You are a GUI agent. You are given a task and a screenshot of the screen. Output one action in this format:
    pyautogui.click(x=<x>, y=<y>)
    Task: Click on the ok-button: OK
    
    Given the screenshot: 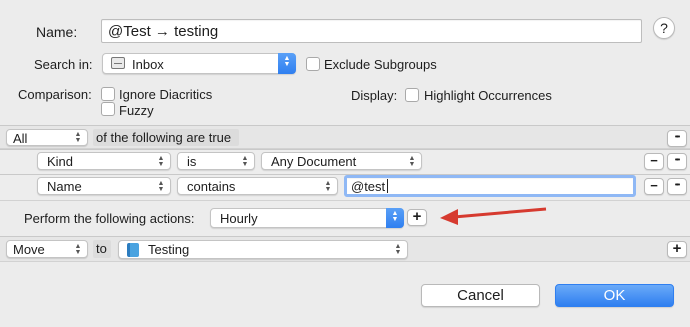 What is the action you would take?
    pyautogui.click(x=614, y=295)
    